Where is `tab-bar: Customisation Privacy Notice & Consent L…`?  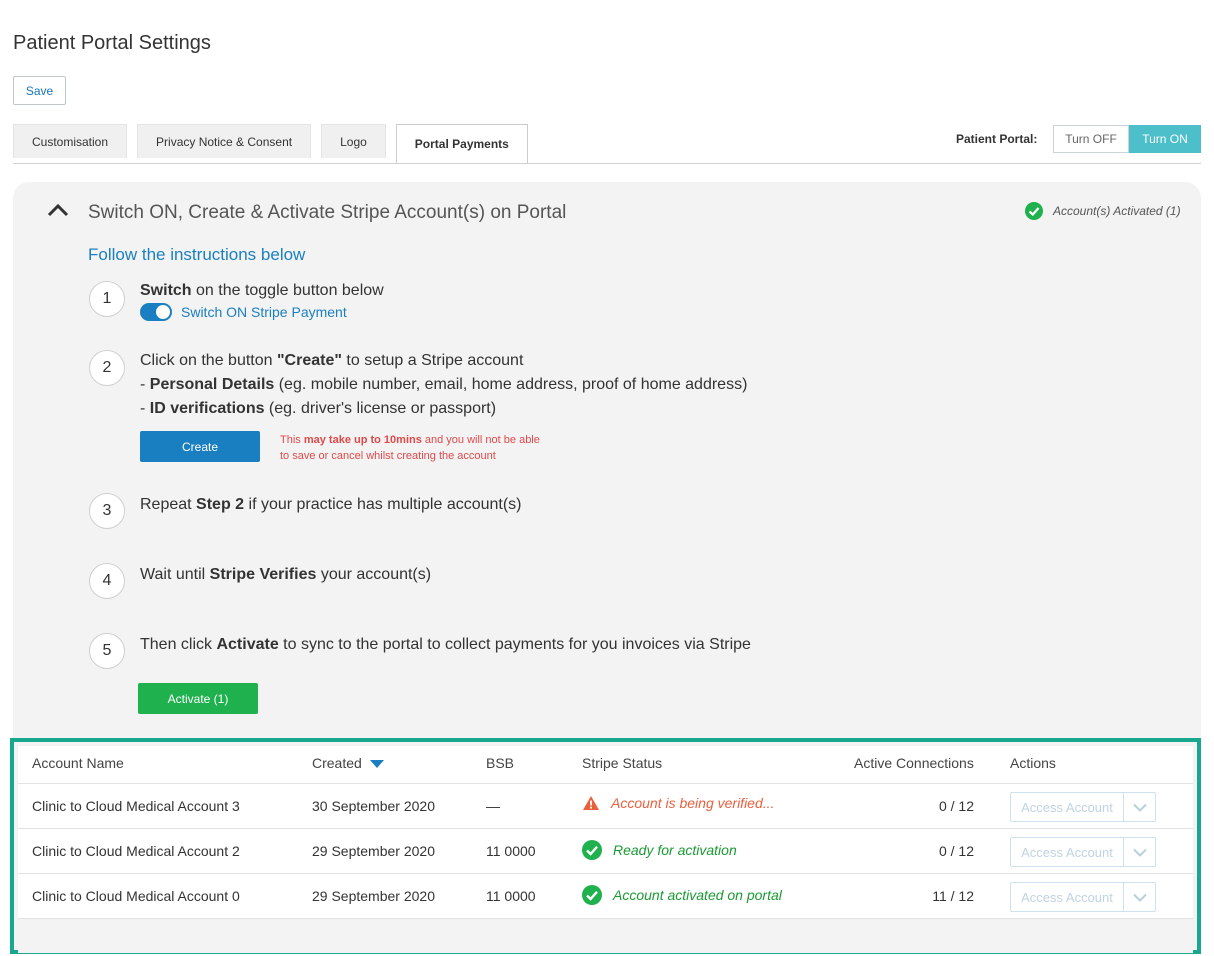
tab-bar: Customisation Privacy Notice & Consent L… is located at coordinates (275, 144).